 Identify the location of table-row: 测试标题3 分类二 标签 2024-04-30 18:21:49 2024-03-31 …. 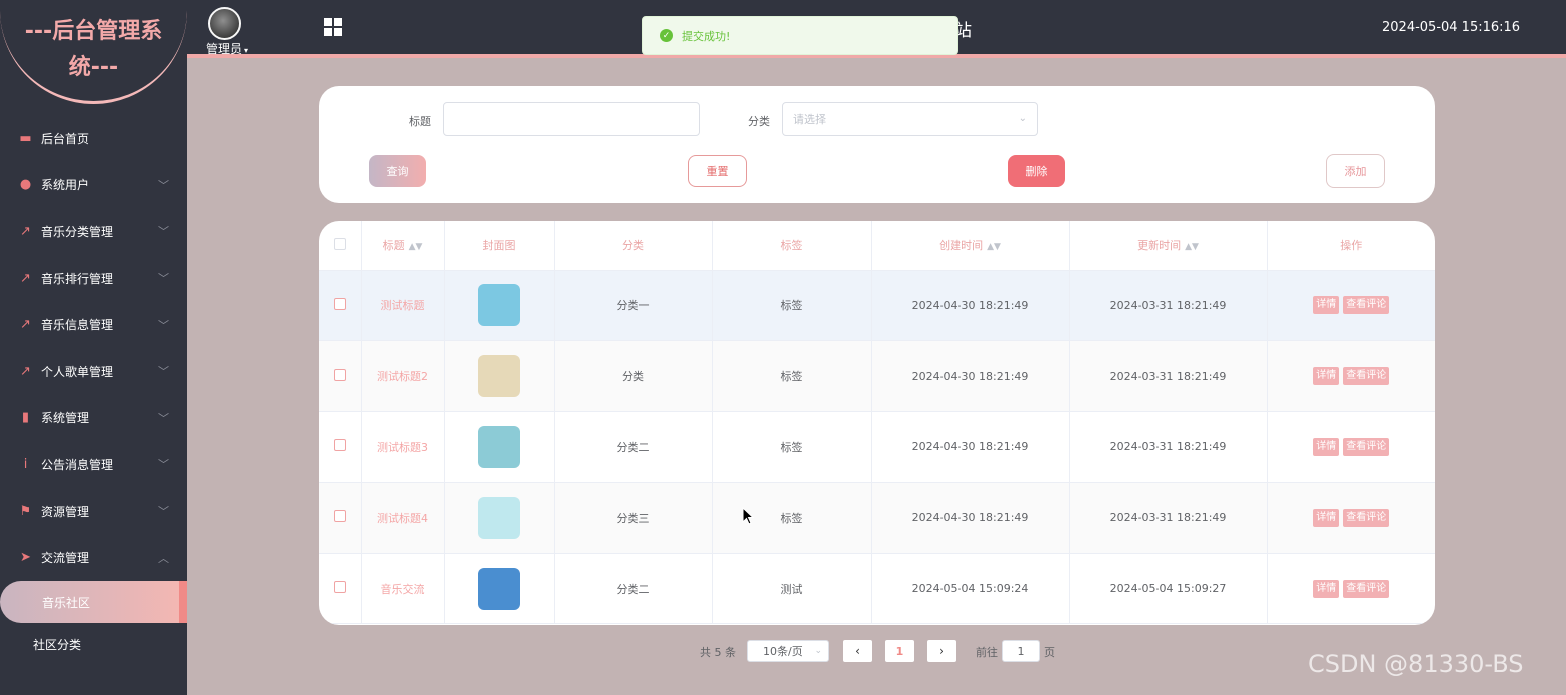
(877, 447).